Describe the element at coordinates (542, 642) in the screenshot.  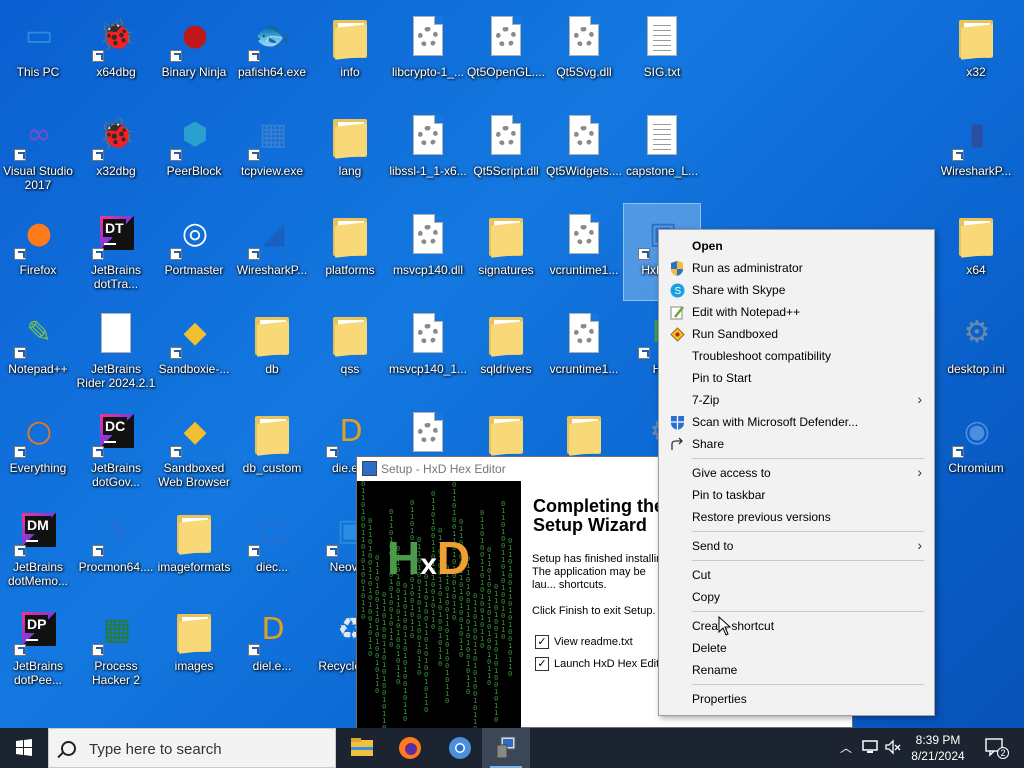
I see `view-readme-checkbox: ✓` at that location.